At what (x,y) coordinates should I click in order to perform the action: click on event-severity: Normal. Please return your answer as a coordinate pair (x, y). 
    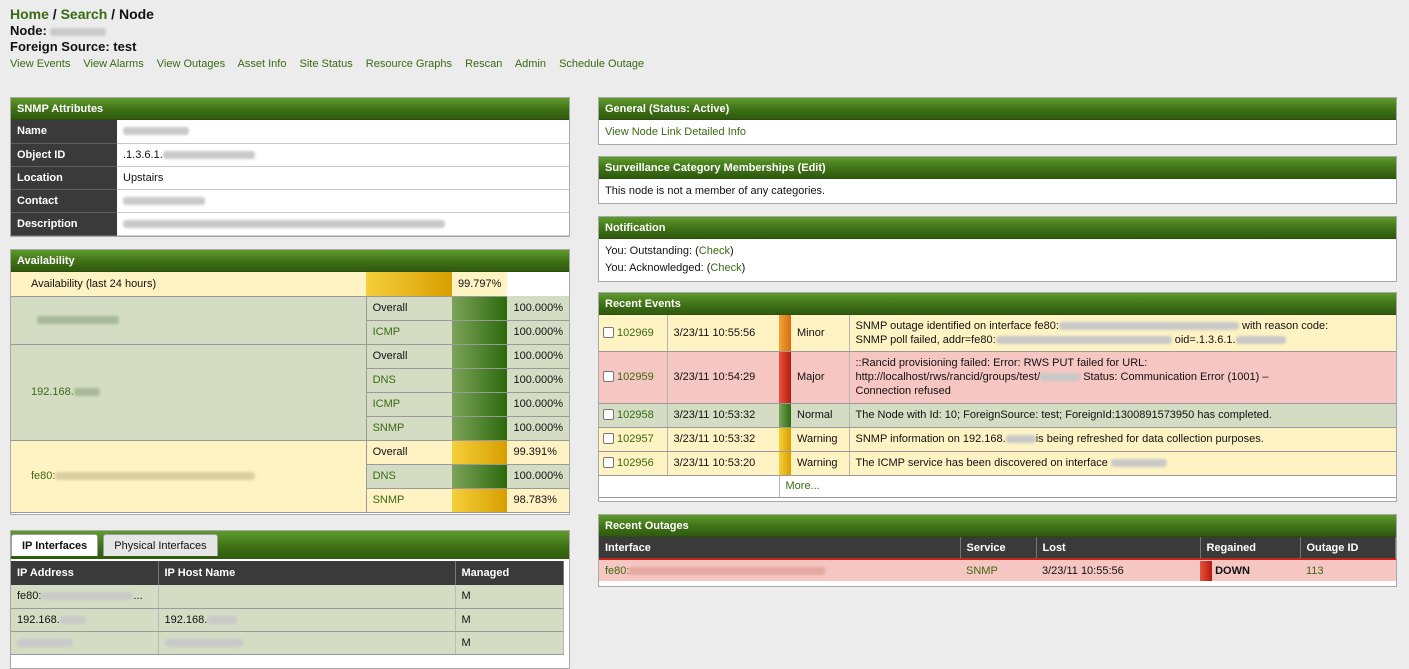
    Looking at the image, I should click on (820, 415).